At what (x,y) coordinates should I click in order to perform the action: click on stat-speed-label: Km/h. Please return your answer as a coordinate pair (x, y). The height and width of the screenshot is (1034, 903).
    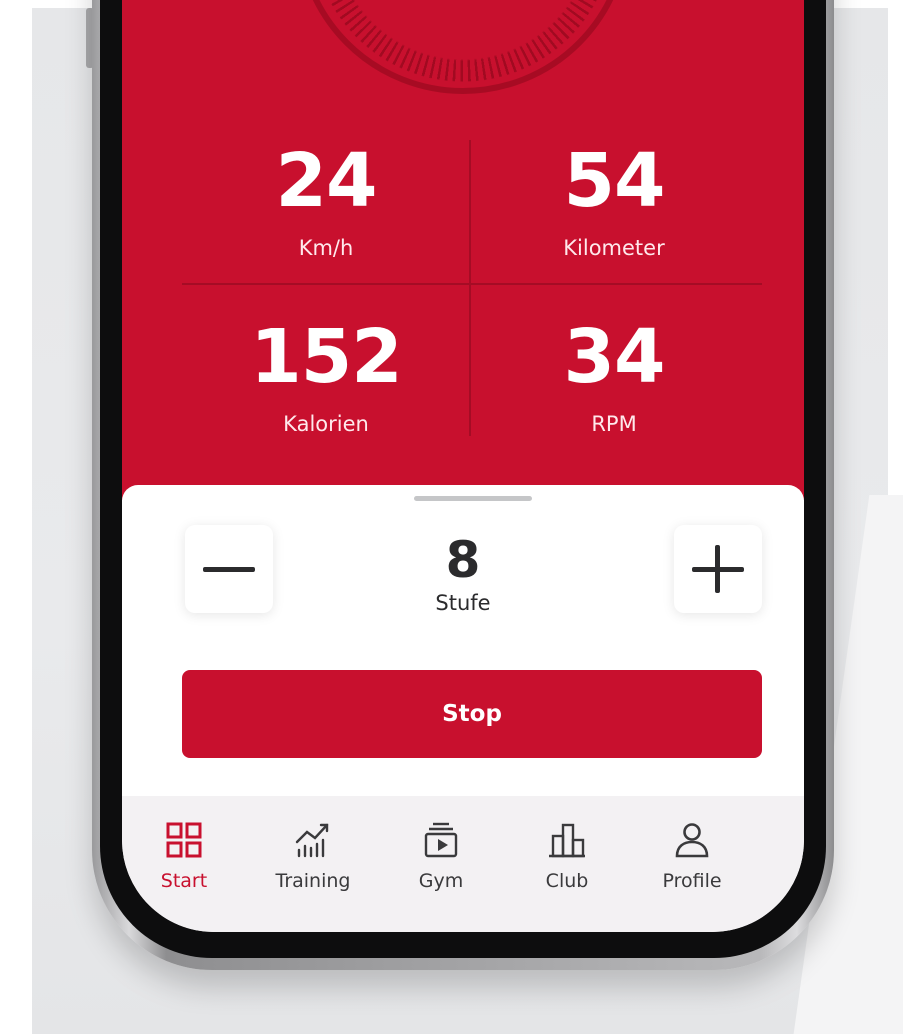
    Looking at the image, I should click on (326, 248).